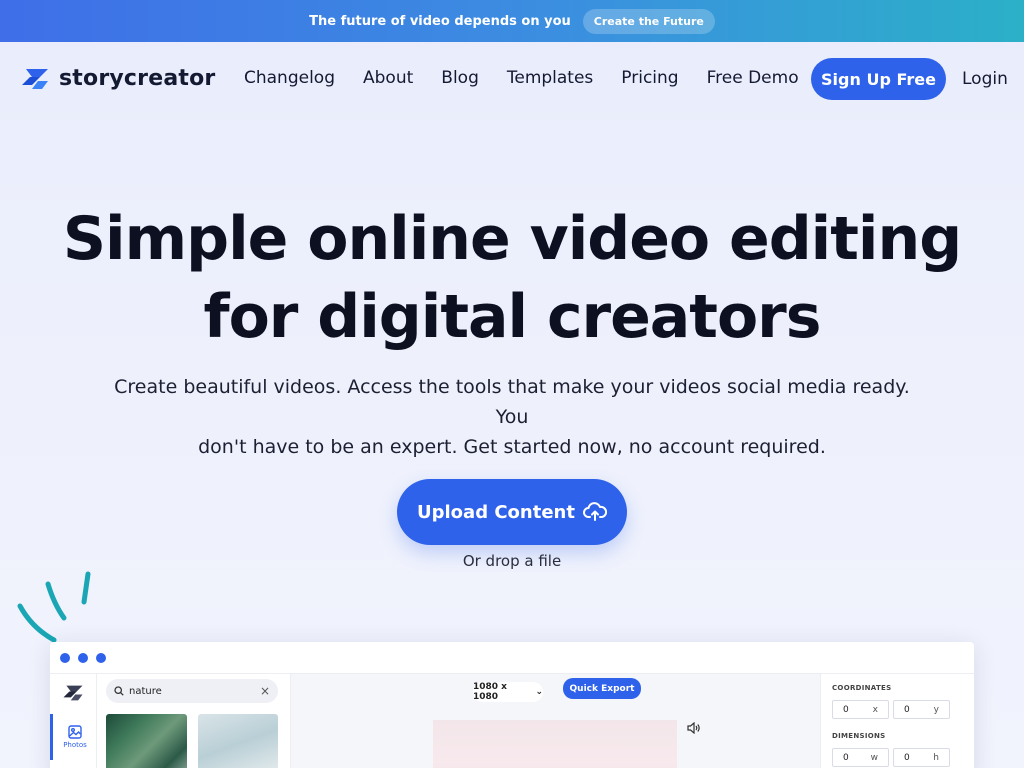 The width and height of the screenshot is (1024, 768). Describe the element at coordinates (921, 757) in the screenshot. I see `dimension-height-field: 0 h` at that location.